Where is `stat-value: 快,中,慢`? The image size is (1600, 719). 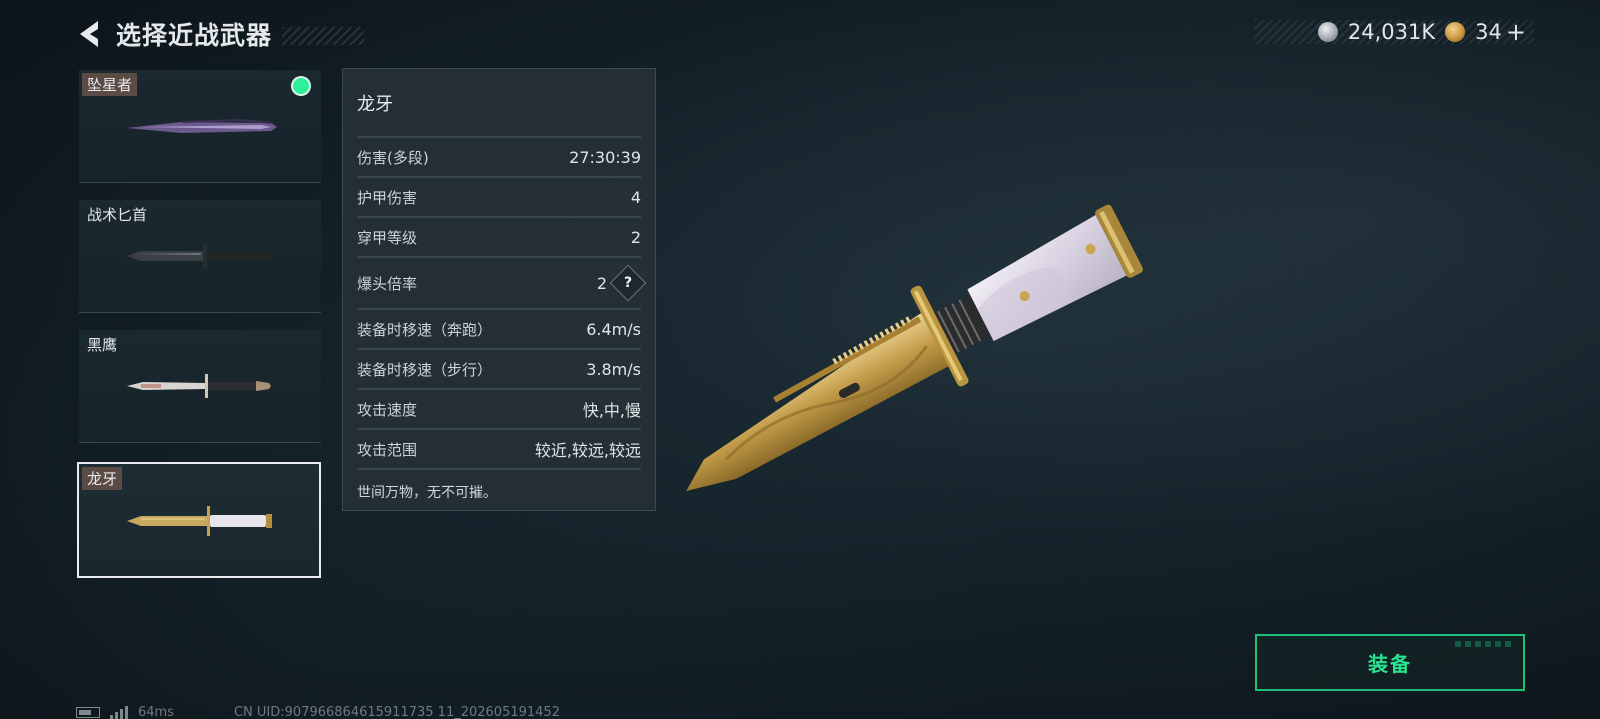
stat-value: 快,中,慢 is located at coordinates (611, 410).